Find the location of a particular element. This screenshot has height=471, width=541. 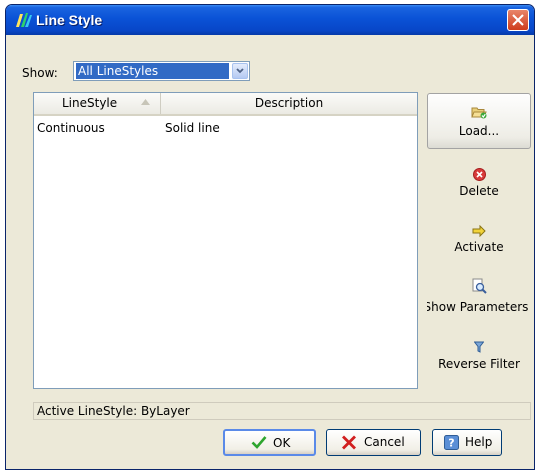

help-button: ? Help is located at coordinates (467, 442).